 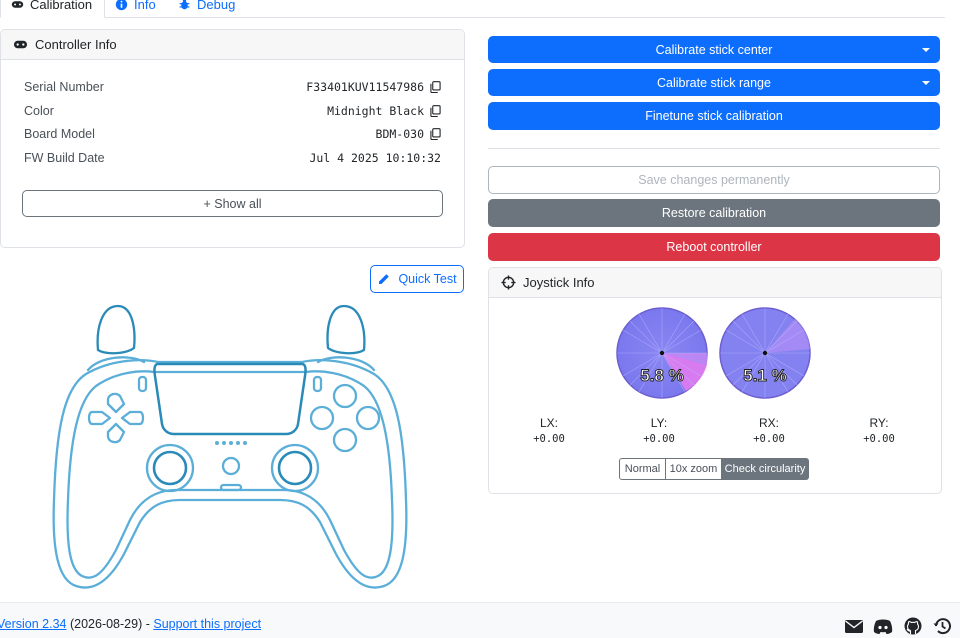 What do you see at coordinates (714, 180) in the screenshot?
I see `save-permanently-button: Save changes permanently` at bounding box center [714, 180].